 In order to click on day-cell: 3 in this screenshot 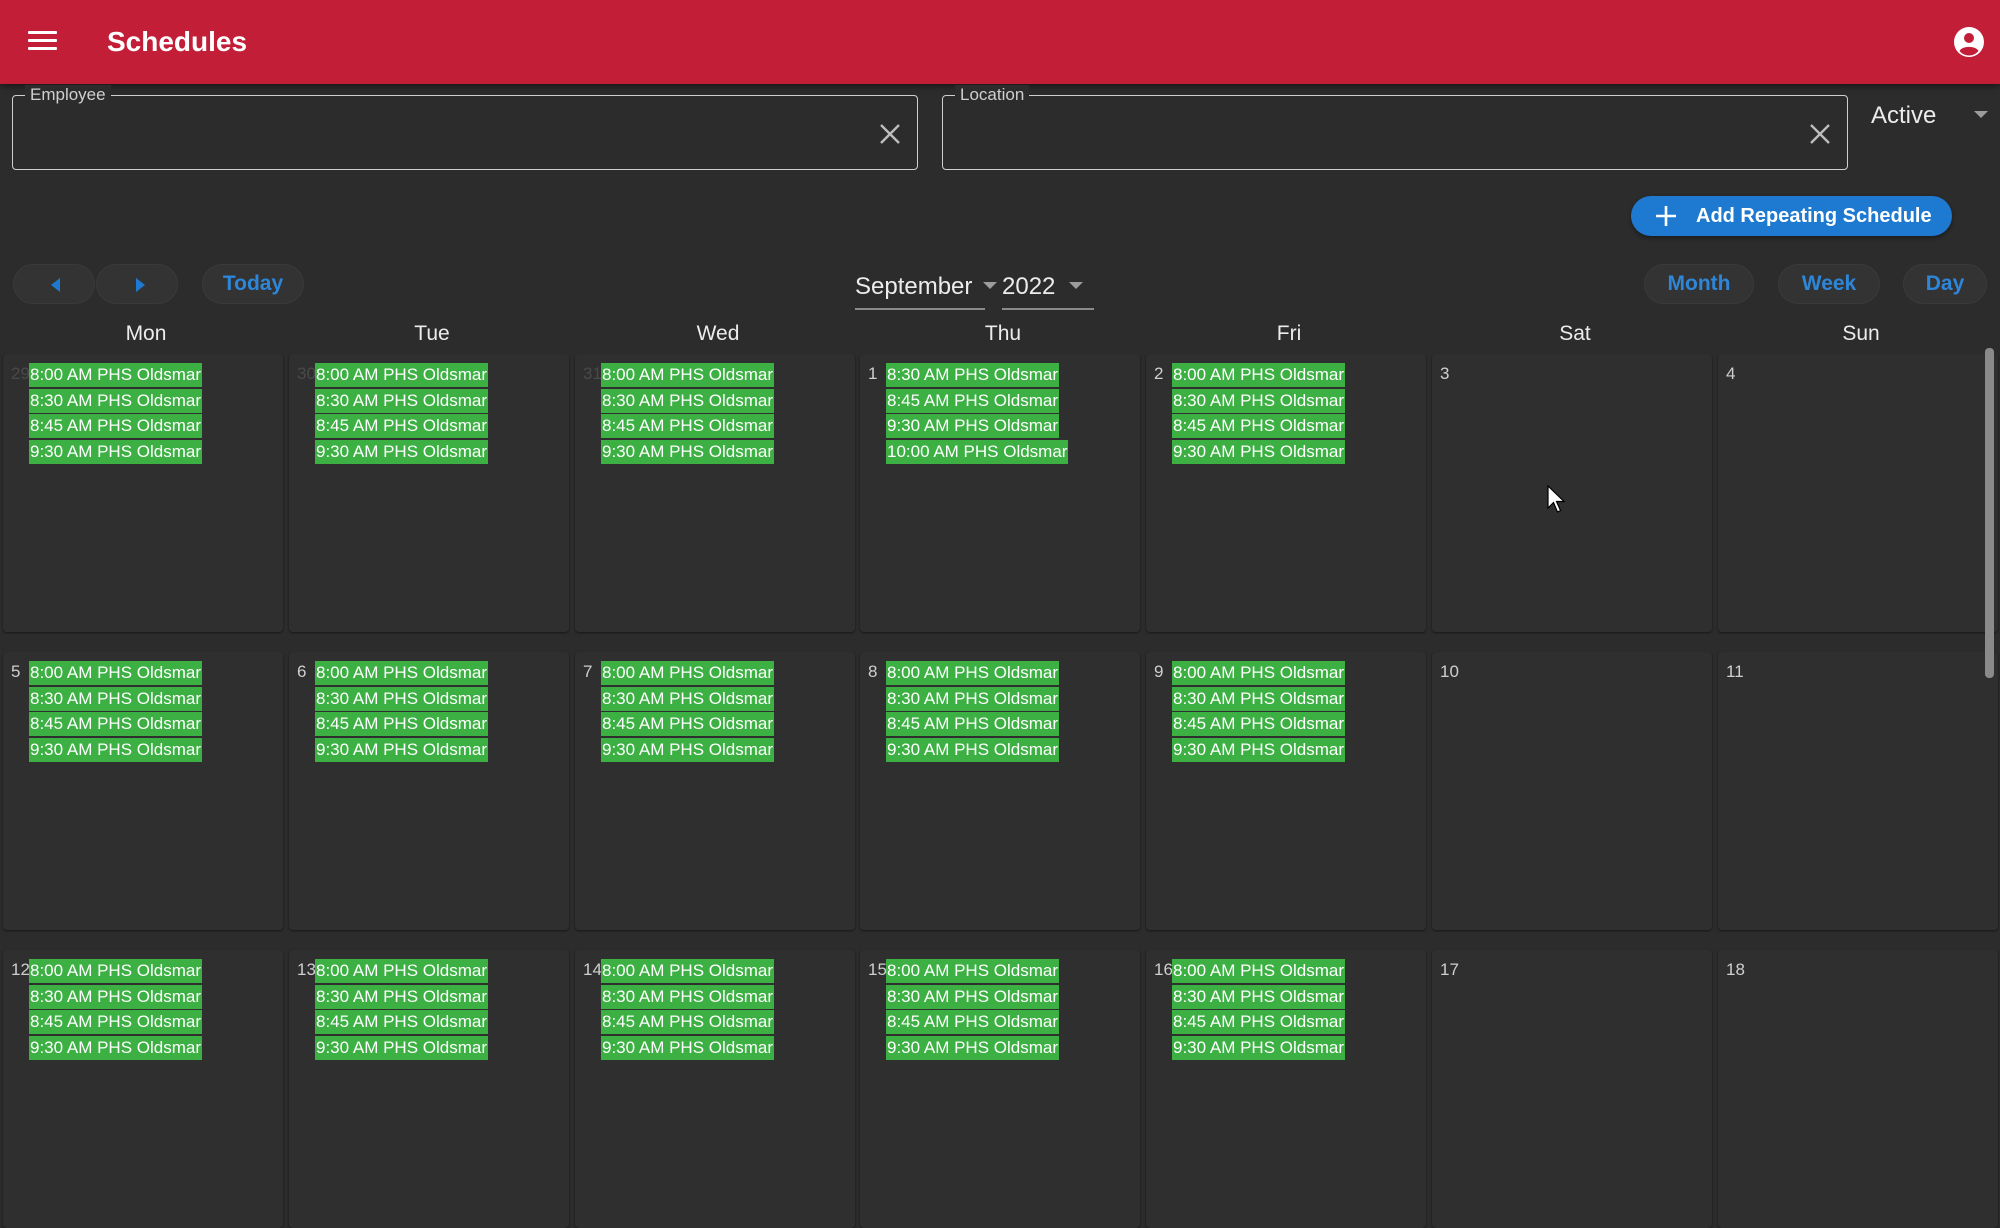, I will do `click(1572, 493)`.